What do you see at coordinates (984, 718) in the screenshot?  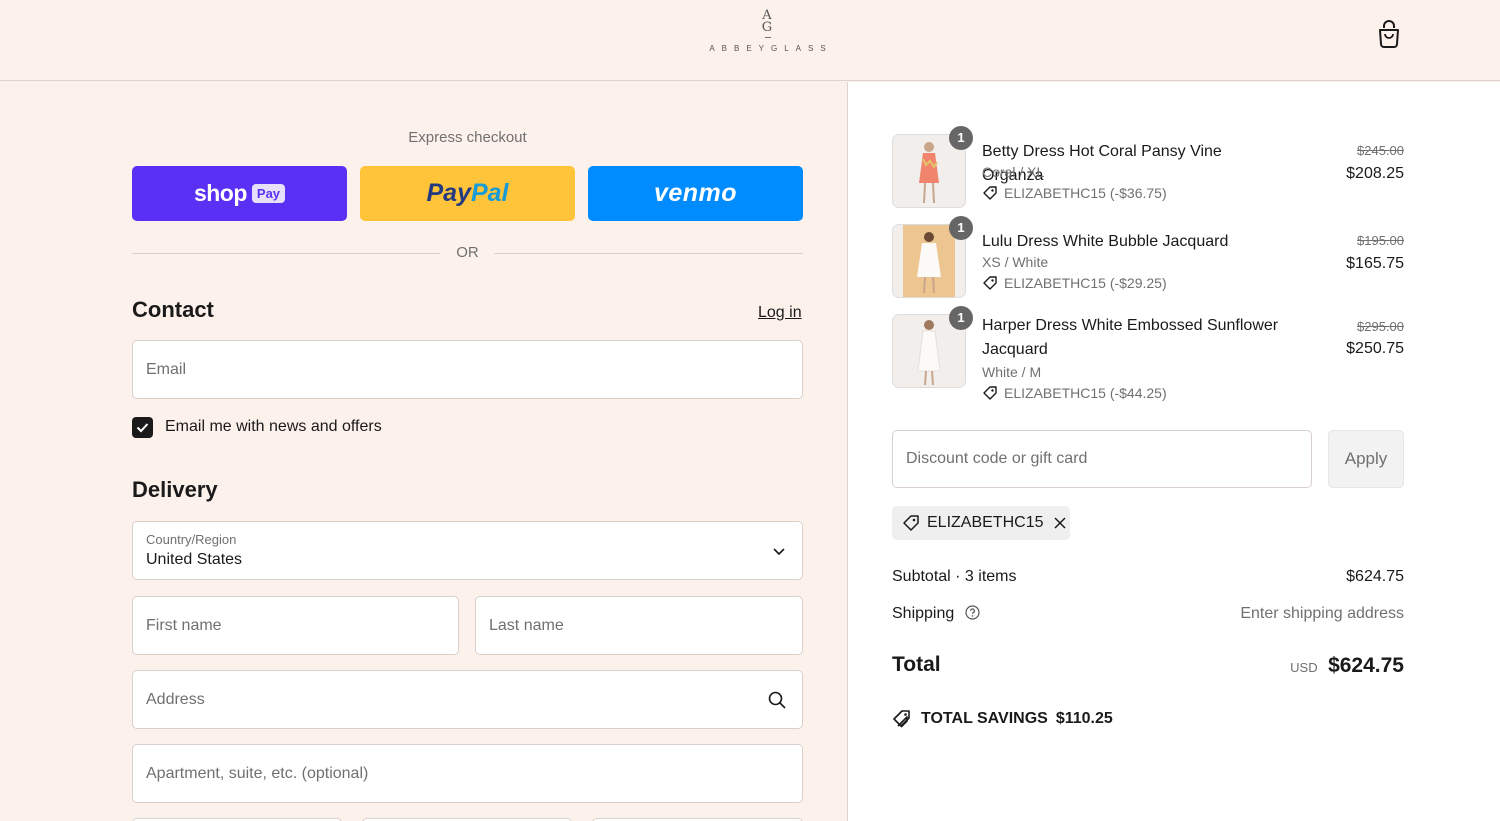 I see `savings-label: TOTAL SAVINGS` at bounding box center [984, 718].